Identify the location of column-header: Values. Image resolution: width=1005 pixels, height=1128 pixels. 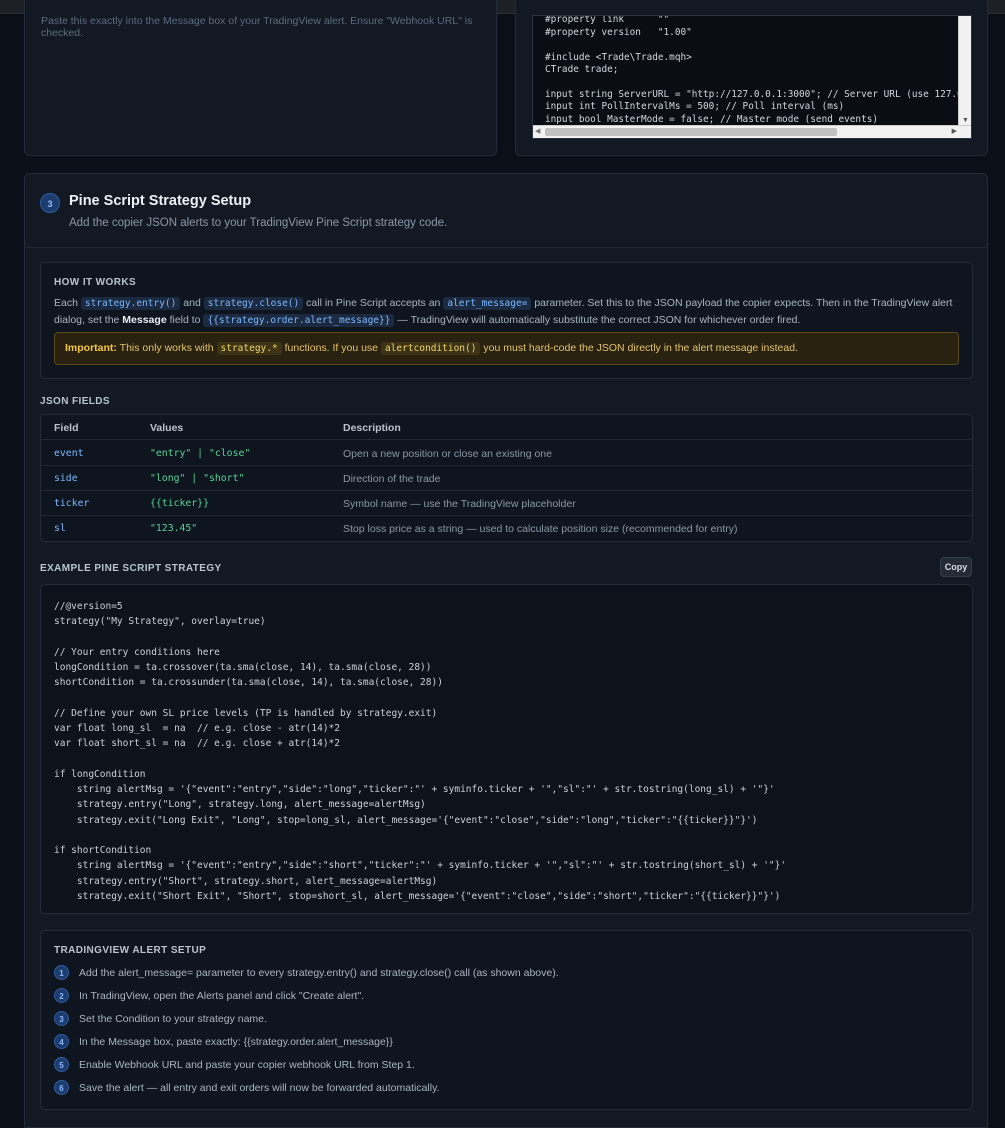
(167, 428).